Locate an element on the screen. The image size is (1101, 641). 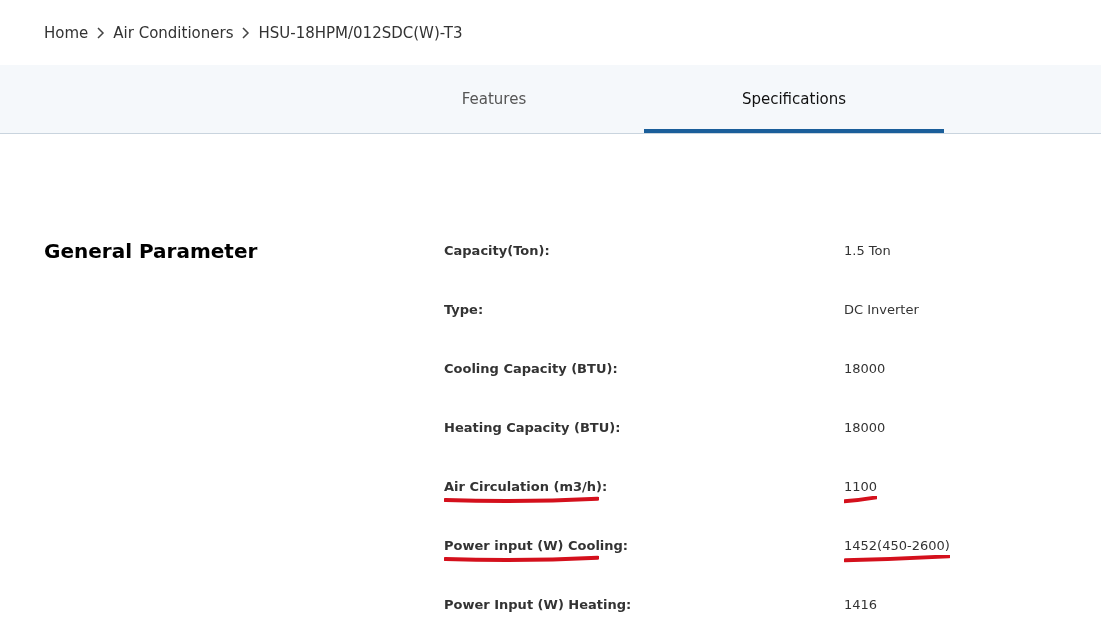
tab: Specifications is located at coordinates (794, 99).